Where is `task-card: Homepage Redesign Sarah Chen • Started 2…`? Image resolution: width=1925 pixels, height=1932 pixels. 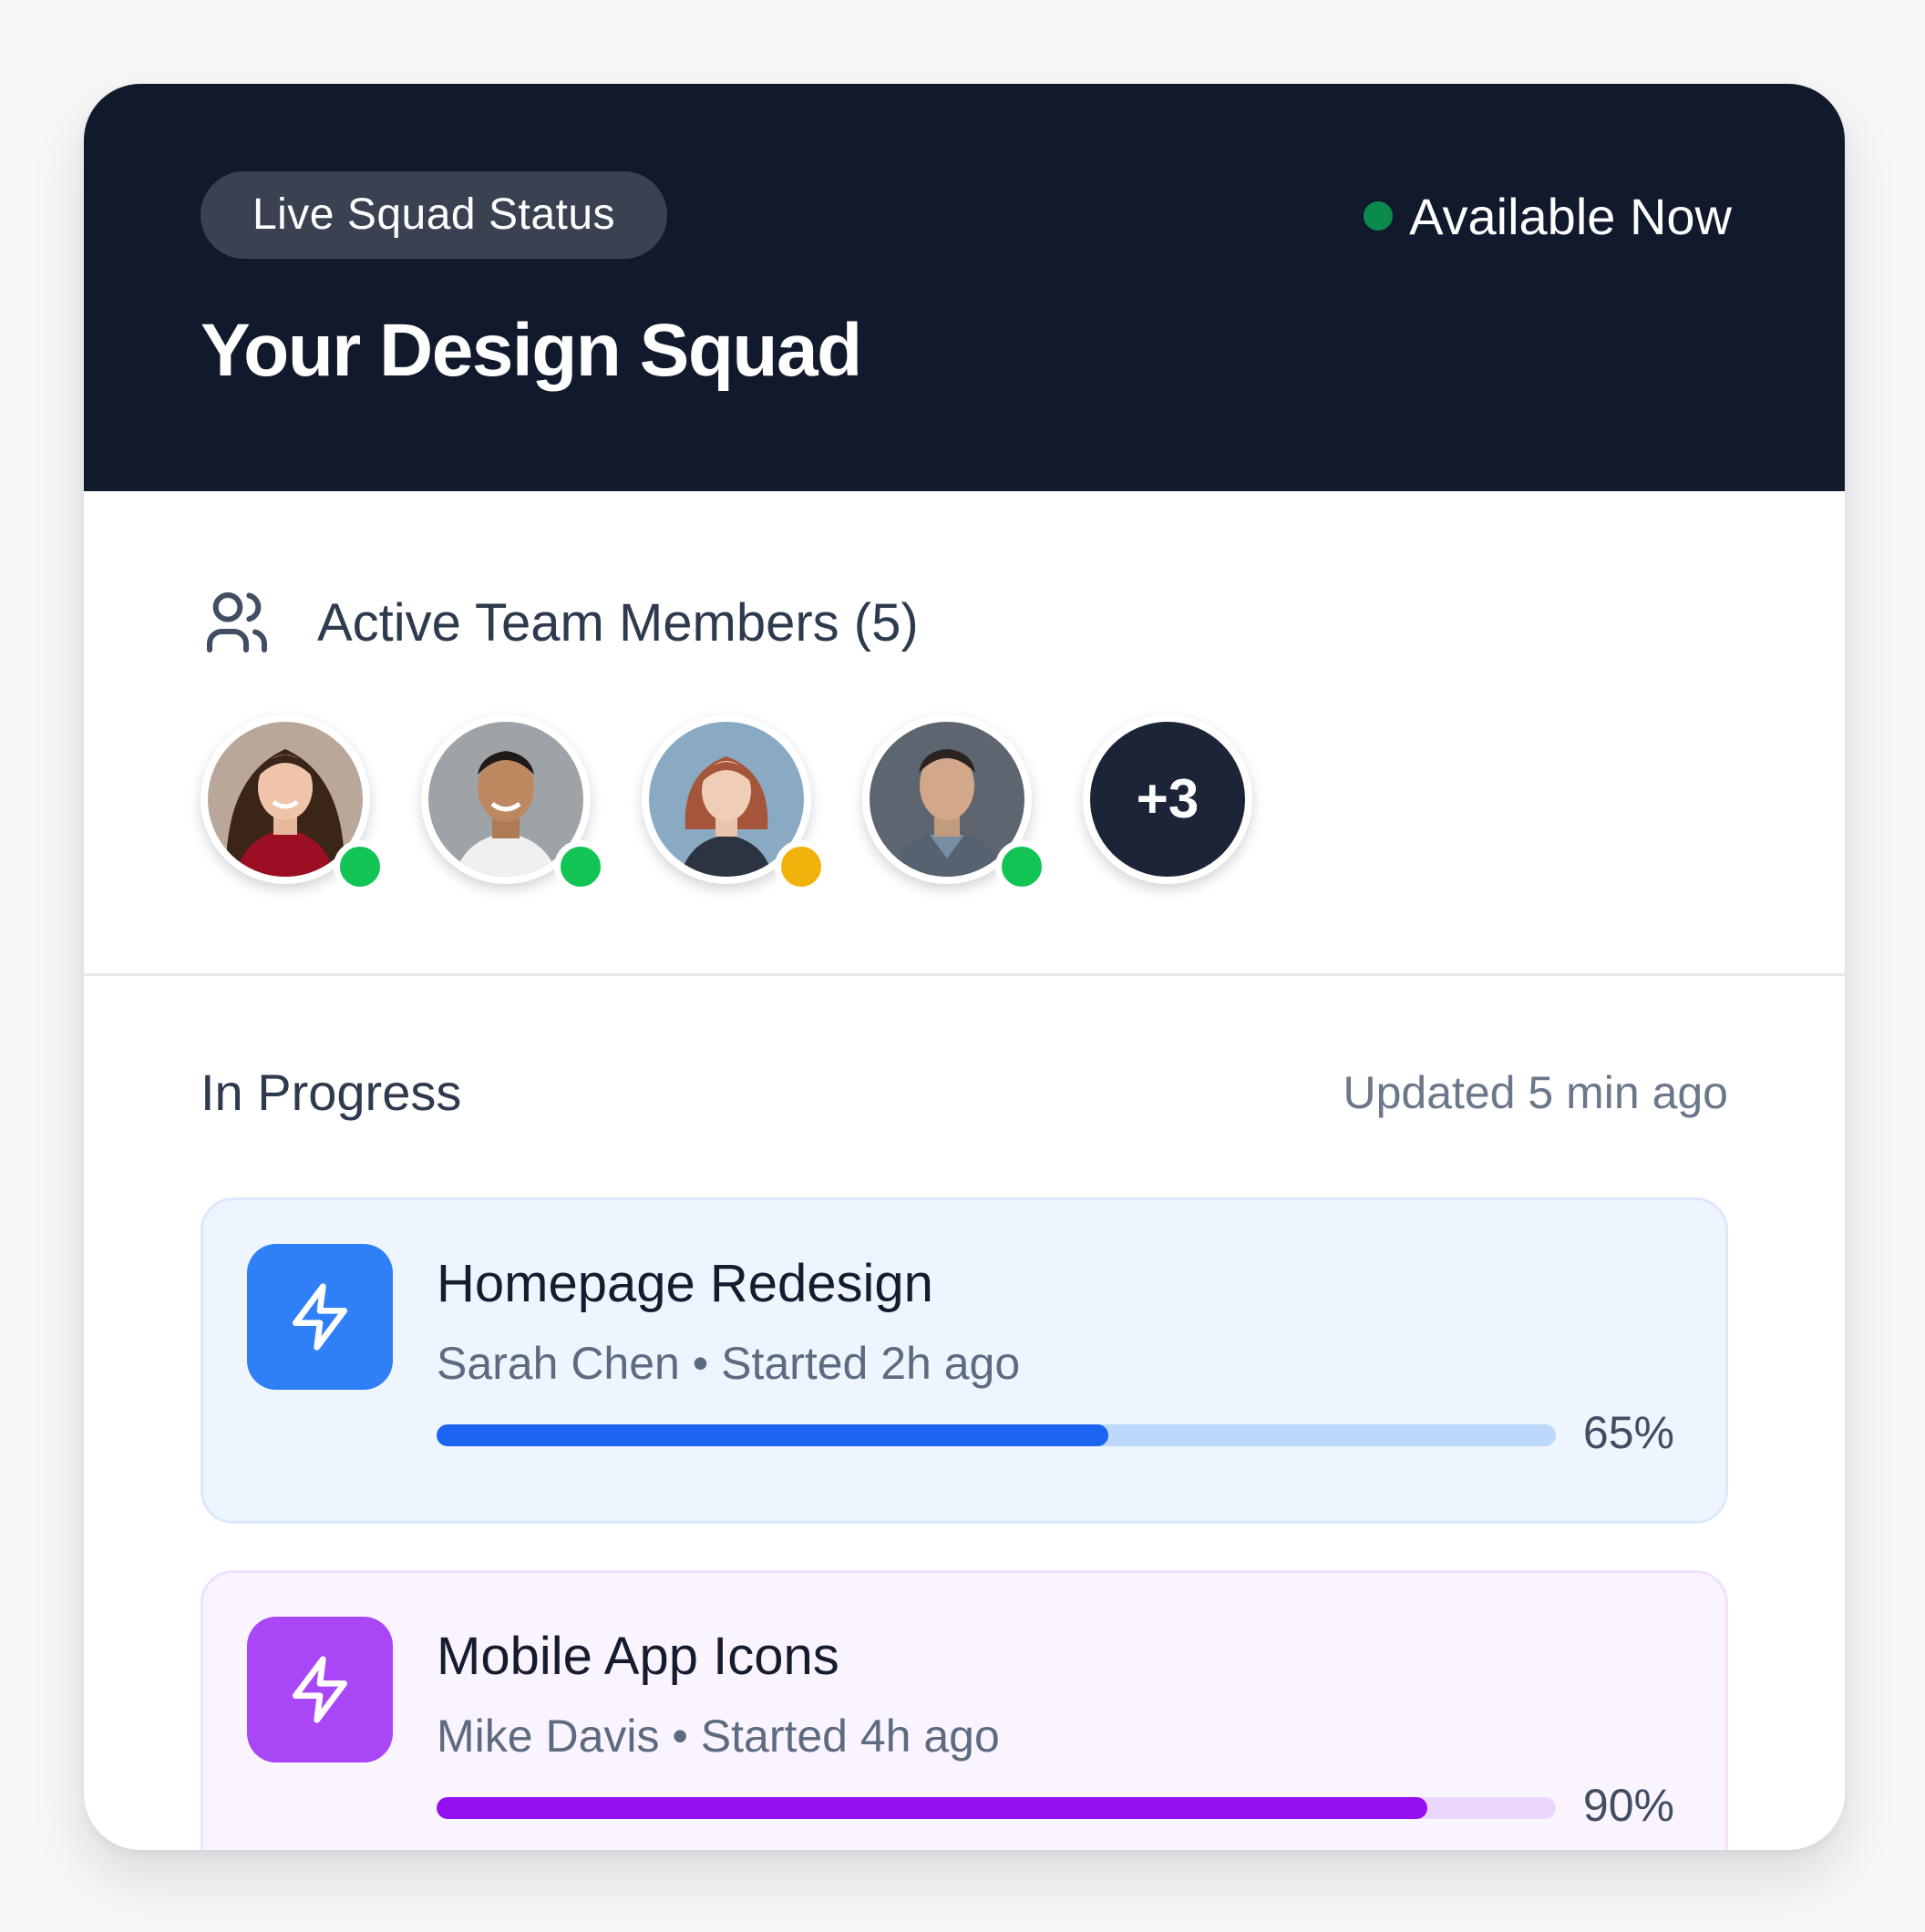
task-card: Homepage Redesign Sarah Chen • Started 2… is located at coordinates (965, 1360).